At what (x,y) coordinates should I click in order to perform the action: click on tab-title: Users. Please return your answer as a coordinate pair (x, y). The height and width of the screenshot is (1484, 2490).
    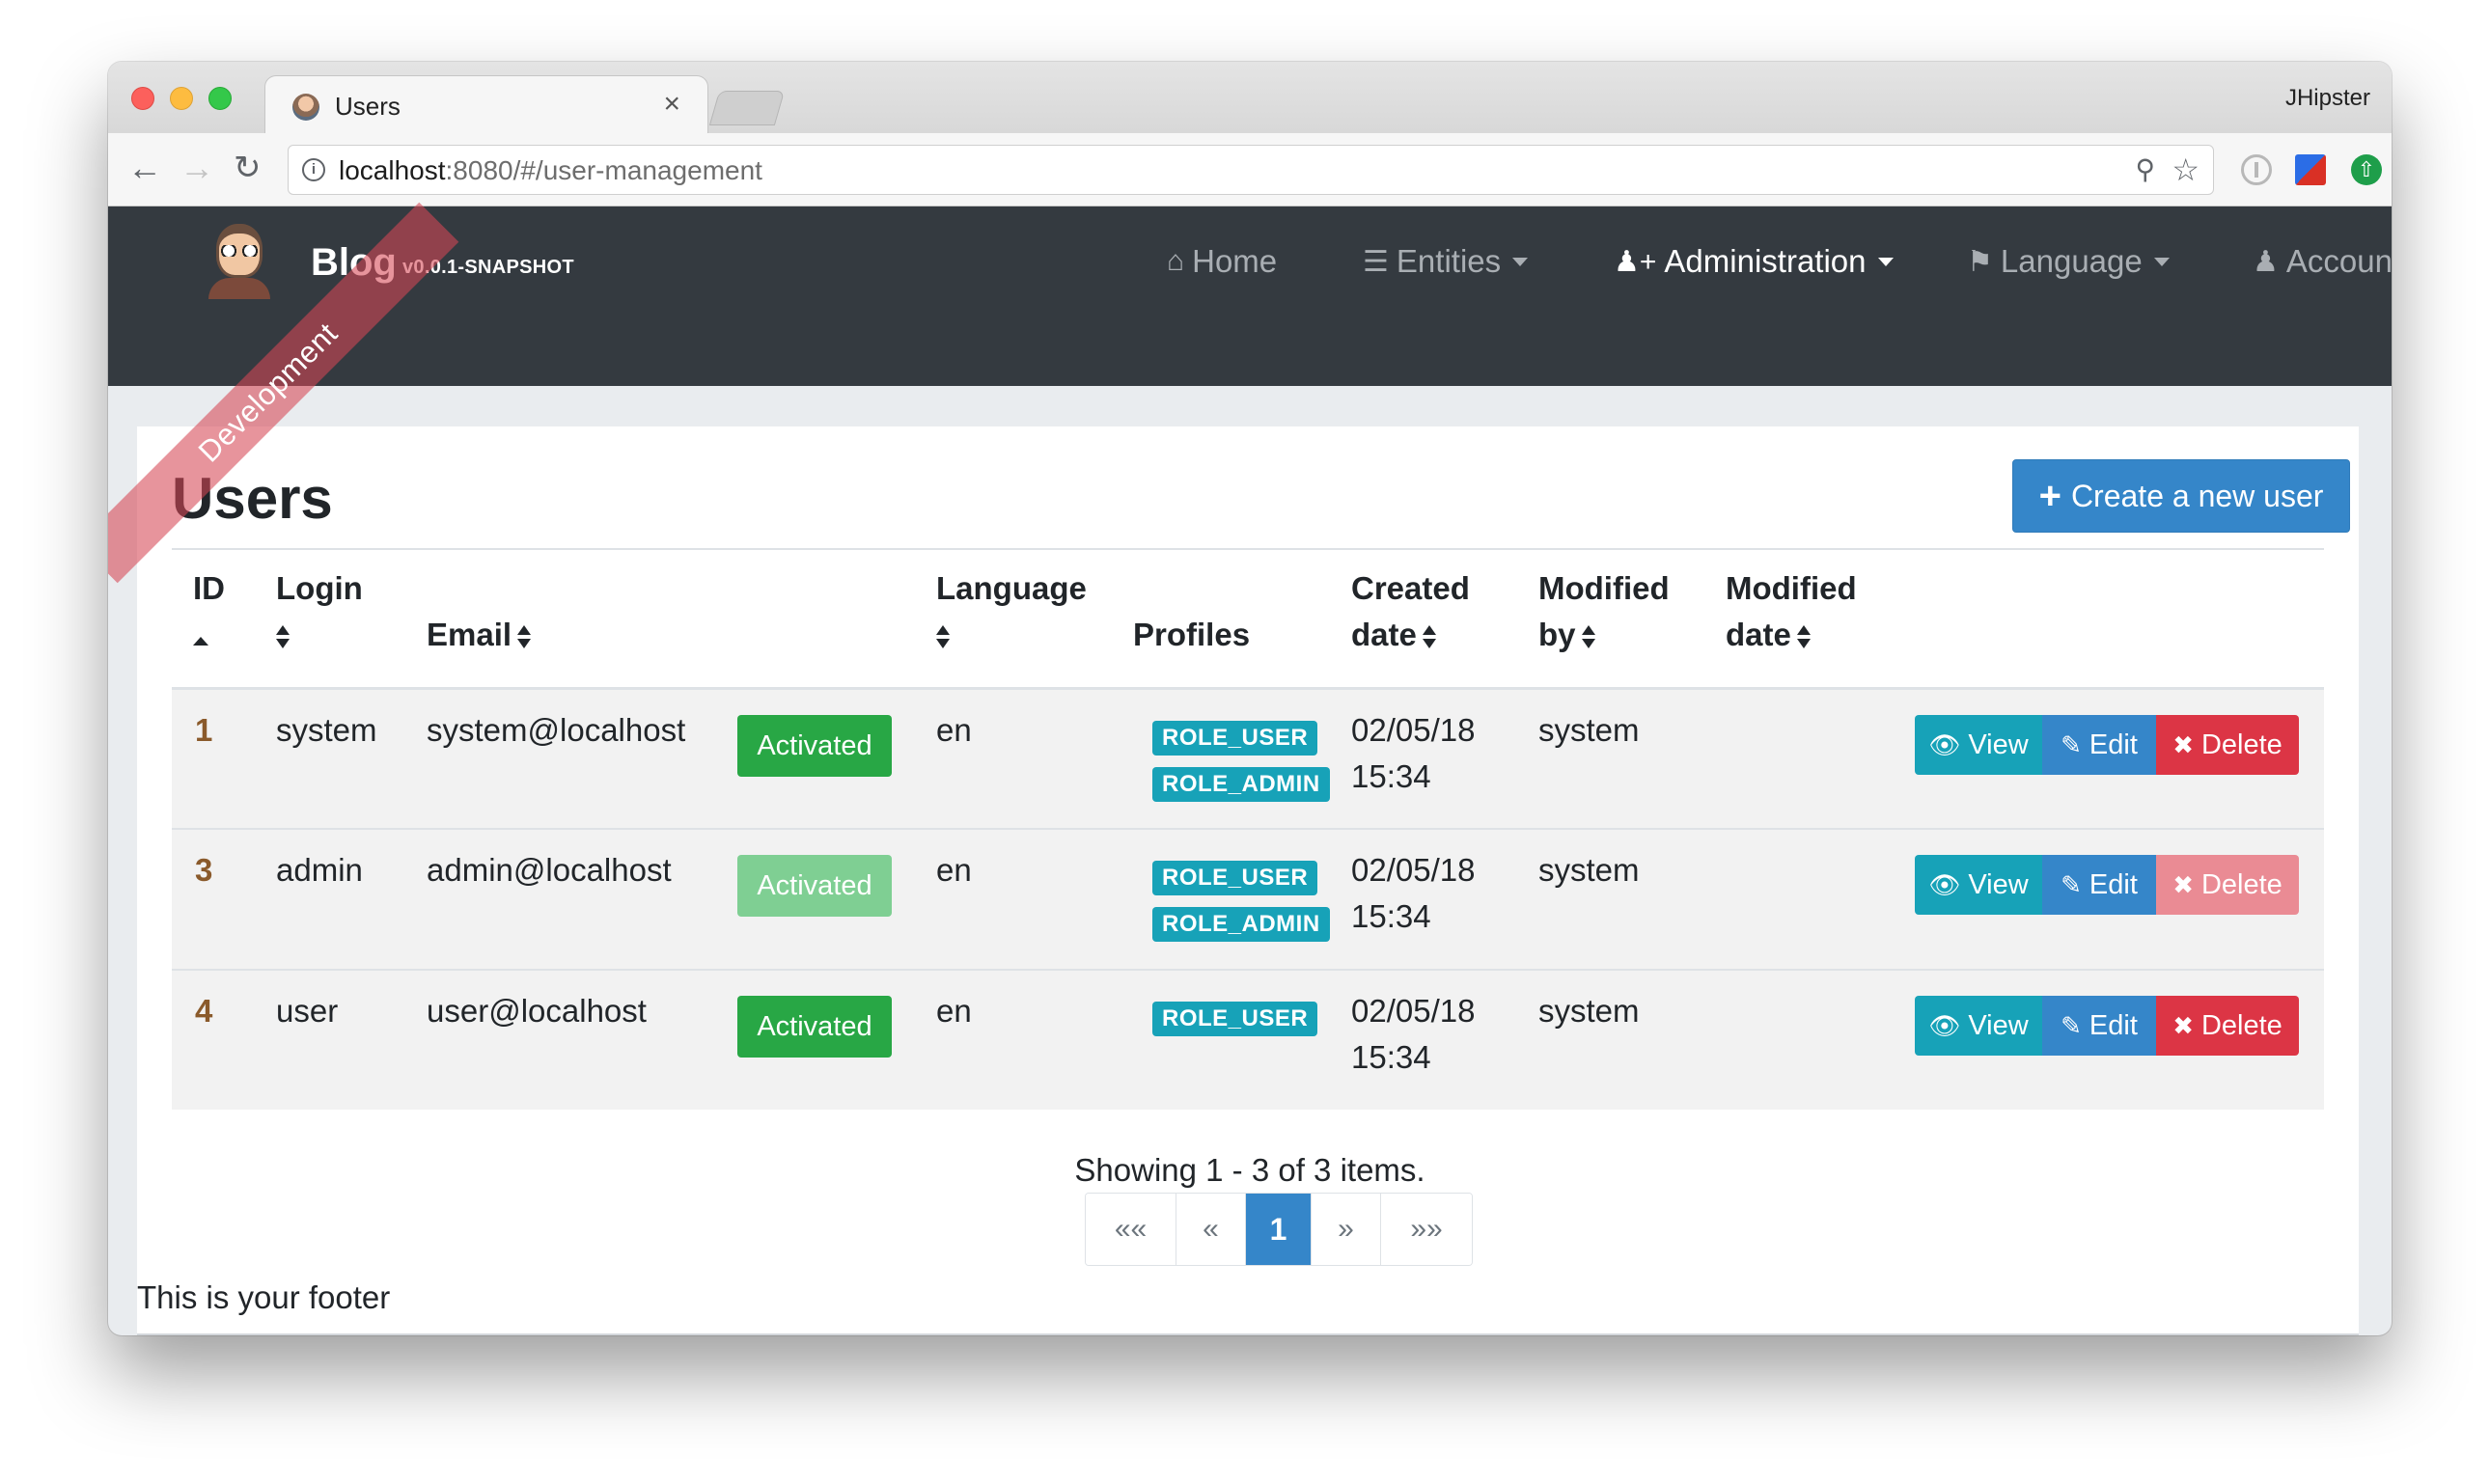
    Looking at the image, I should click on (368, 106).